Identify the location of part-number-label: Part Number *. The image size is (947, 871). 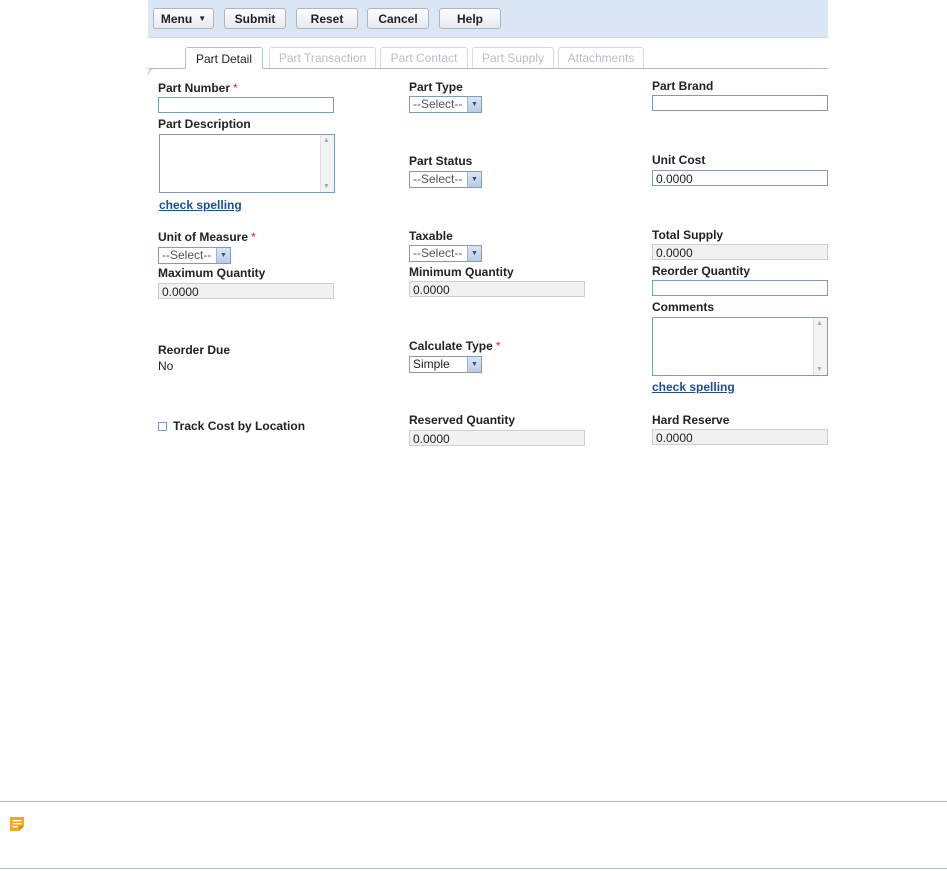
(198, 88).